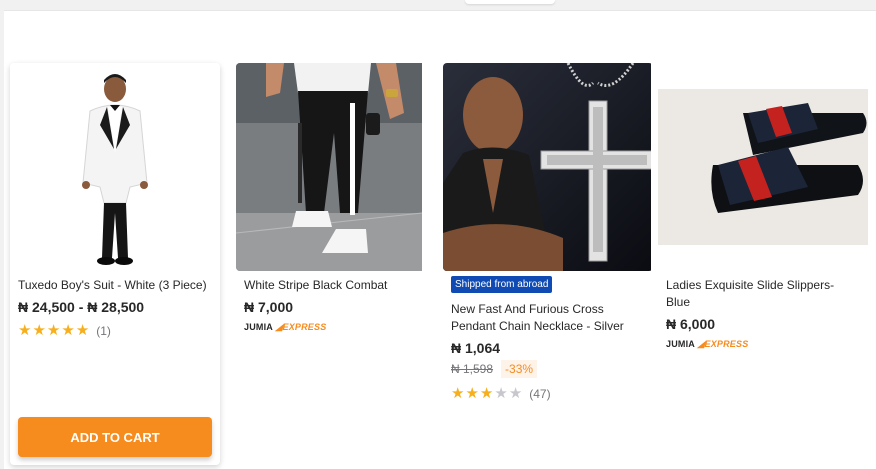 Image resolution: width=876 pixels, height=469 pixels. What do you see at coordinates (269, 307) in the screenshot?
I see `product-price: ₦ 7,000` at bounding box center [269, 307].